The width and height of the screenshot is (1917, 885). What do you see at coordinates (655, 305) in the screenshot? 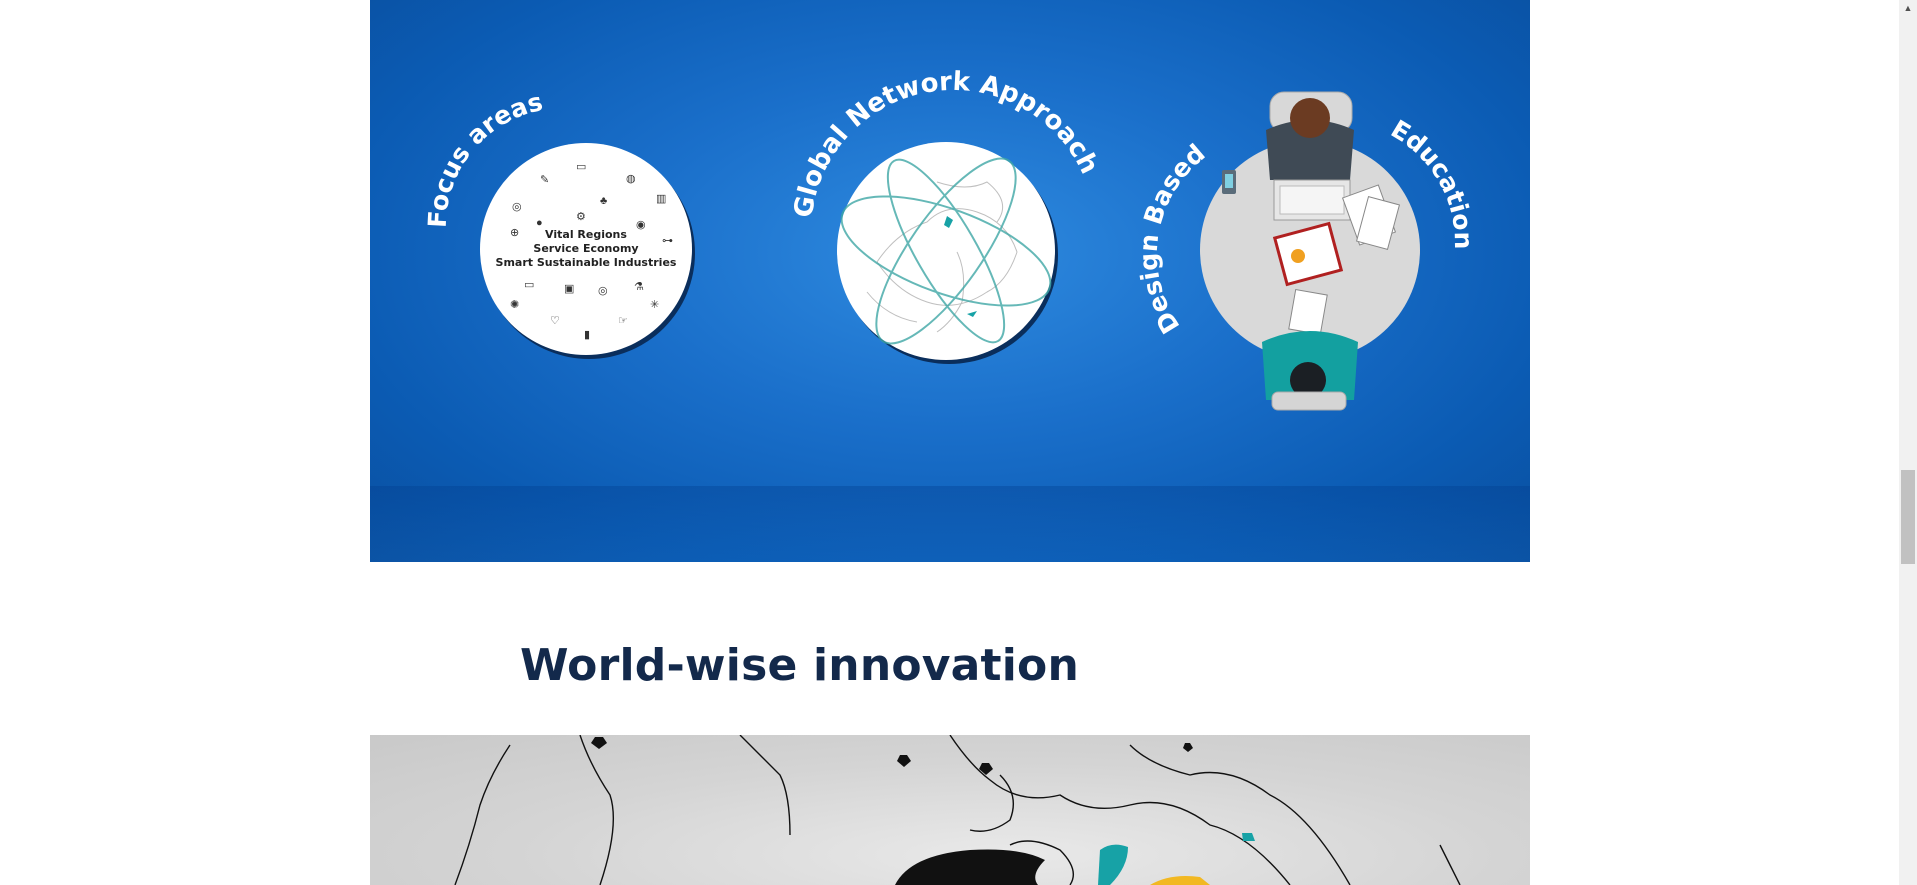
I see `network-icon: ✳` at bounding box center [655, 305].